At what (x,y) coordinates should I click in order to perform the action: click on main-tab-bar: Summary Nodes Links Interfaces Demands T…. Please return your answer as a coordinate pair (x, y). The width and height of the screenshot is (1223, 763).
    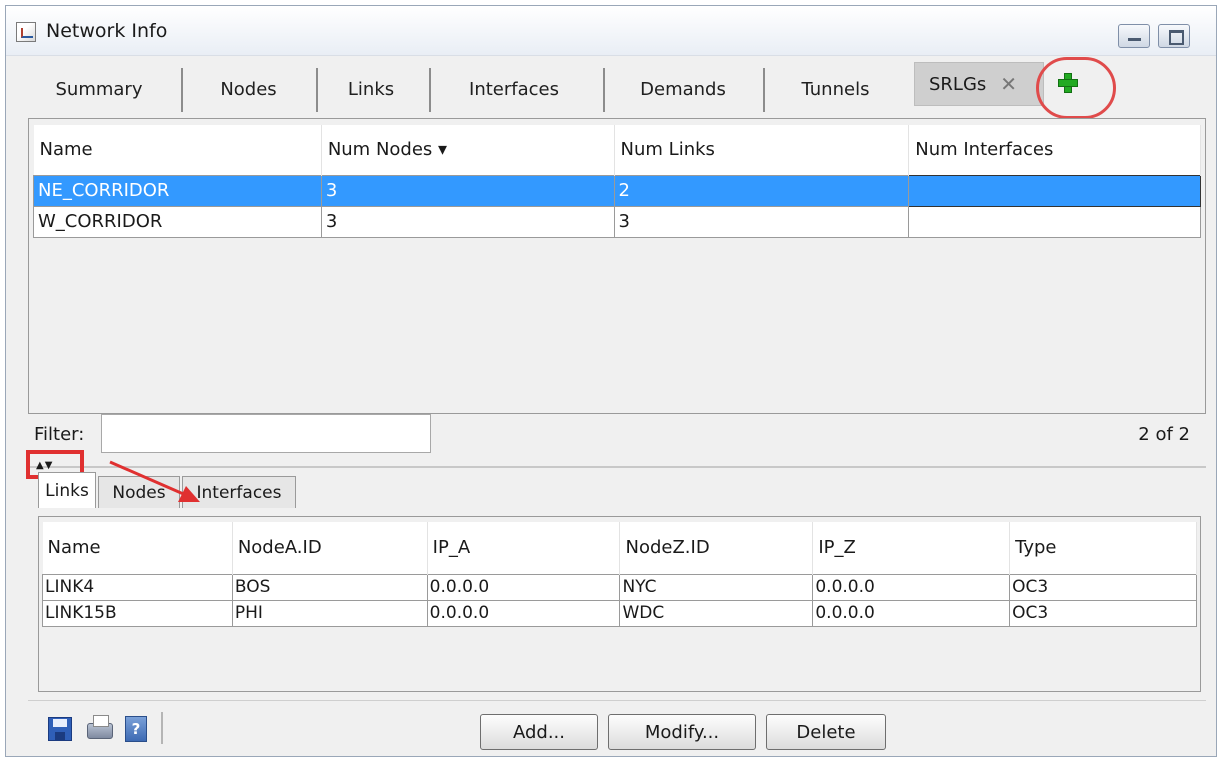
    Looking at the image, I should click on (611, 85).